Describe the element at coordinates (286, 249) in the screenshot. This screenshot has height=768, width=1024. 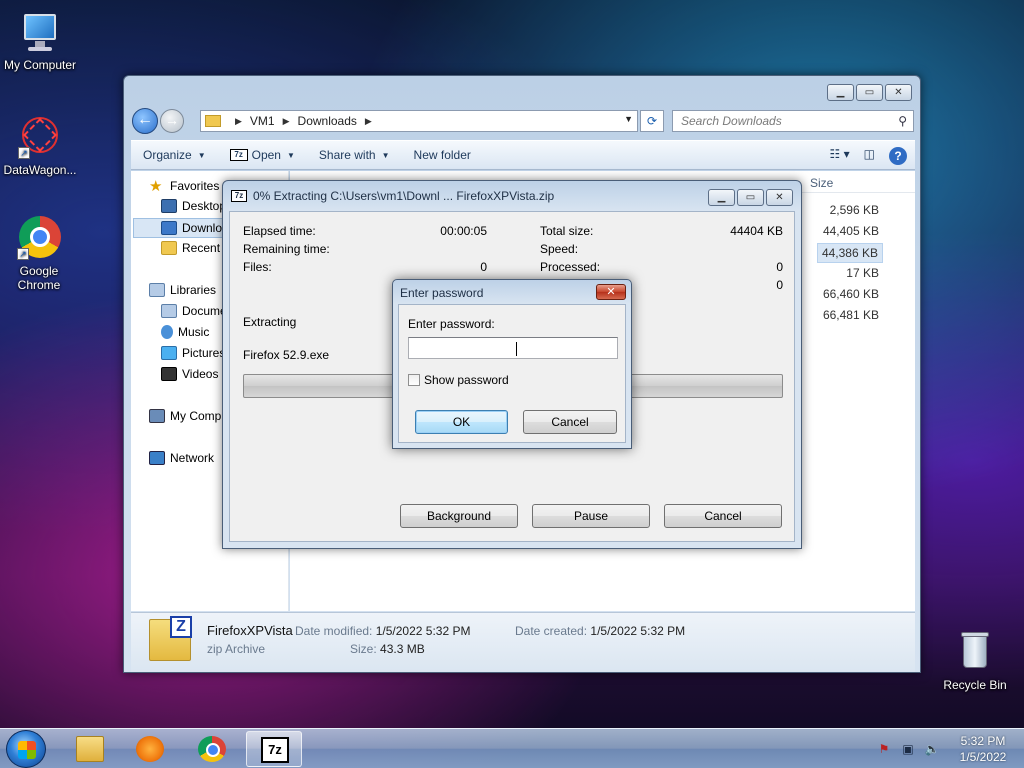
I see `remaining-time-label: Remaining time:` at that location.